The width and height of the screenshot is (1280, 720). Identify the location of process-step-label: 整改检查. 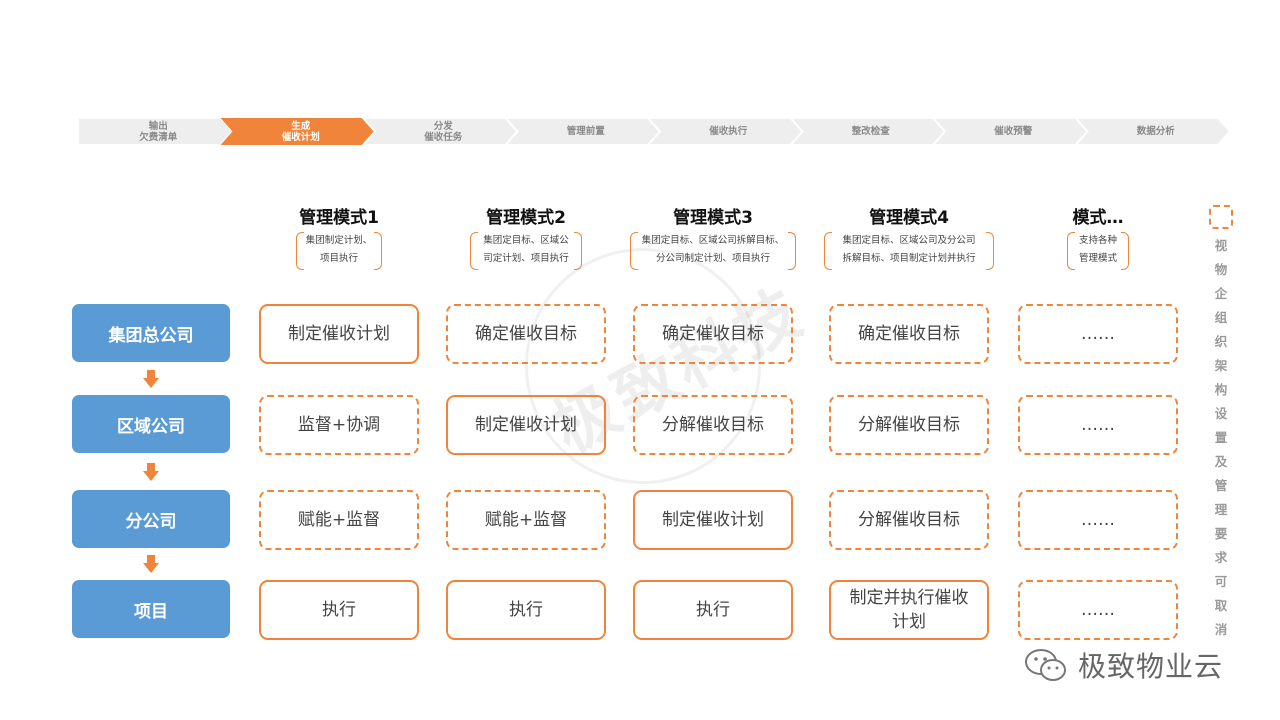
(871, 131).